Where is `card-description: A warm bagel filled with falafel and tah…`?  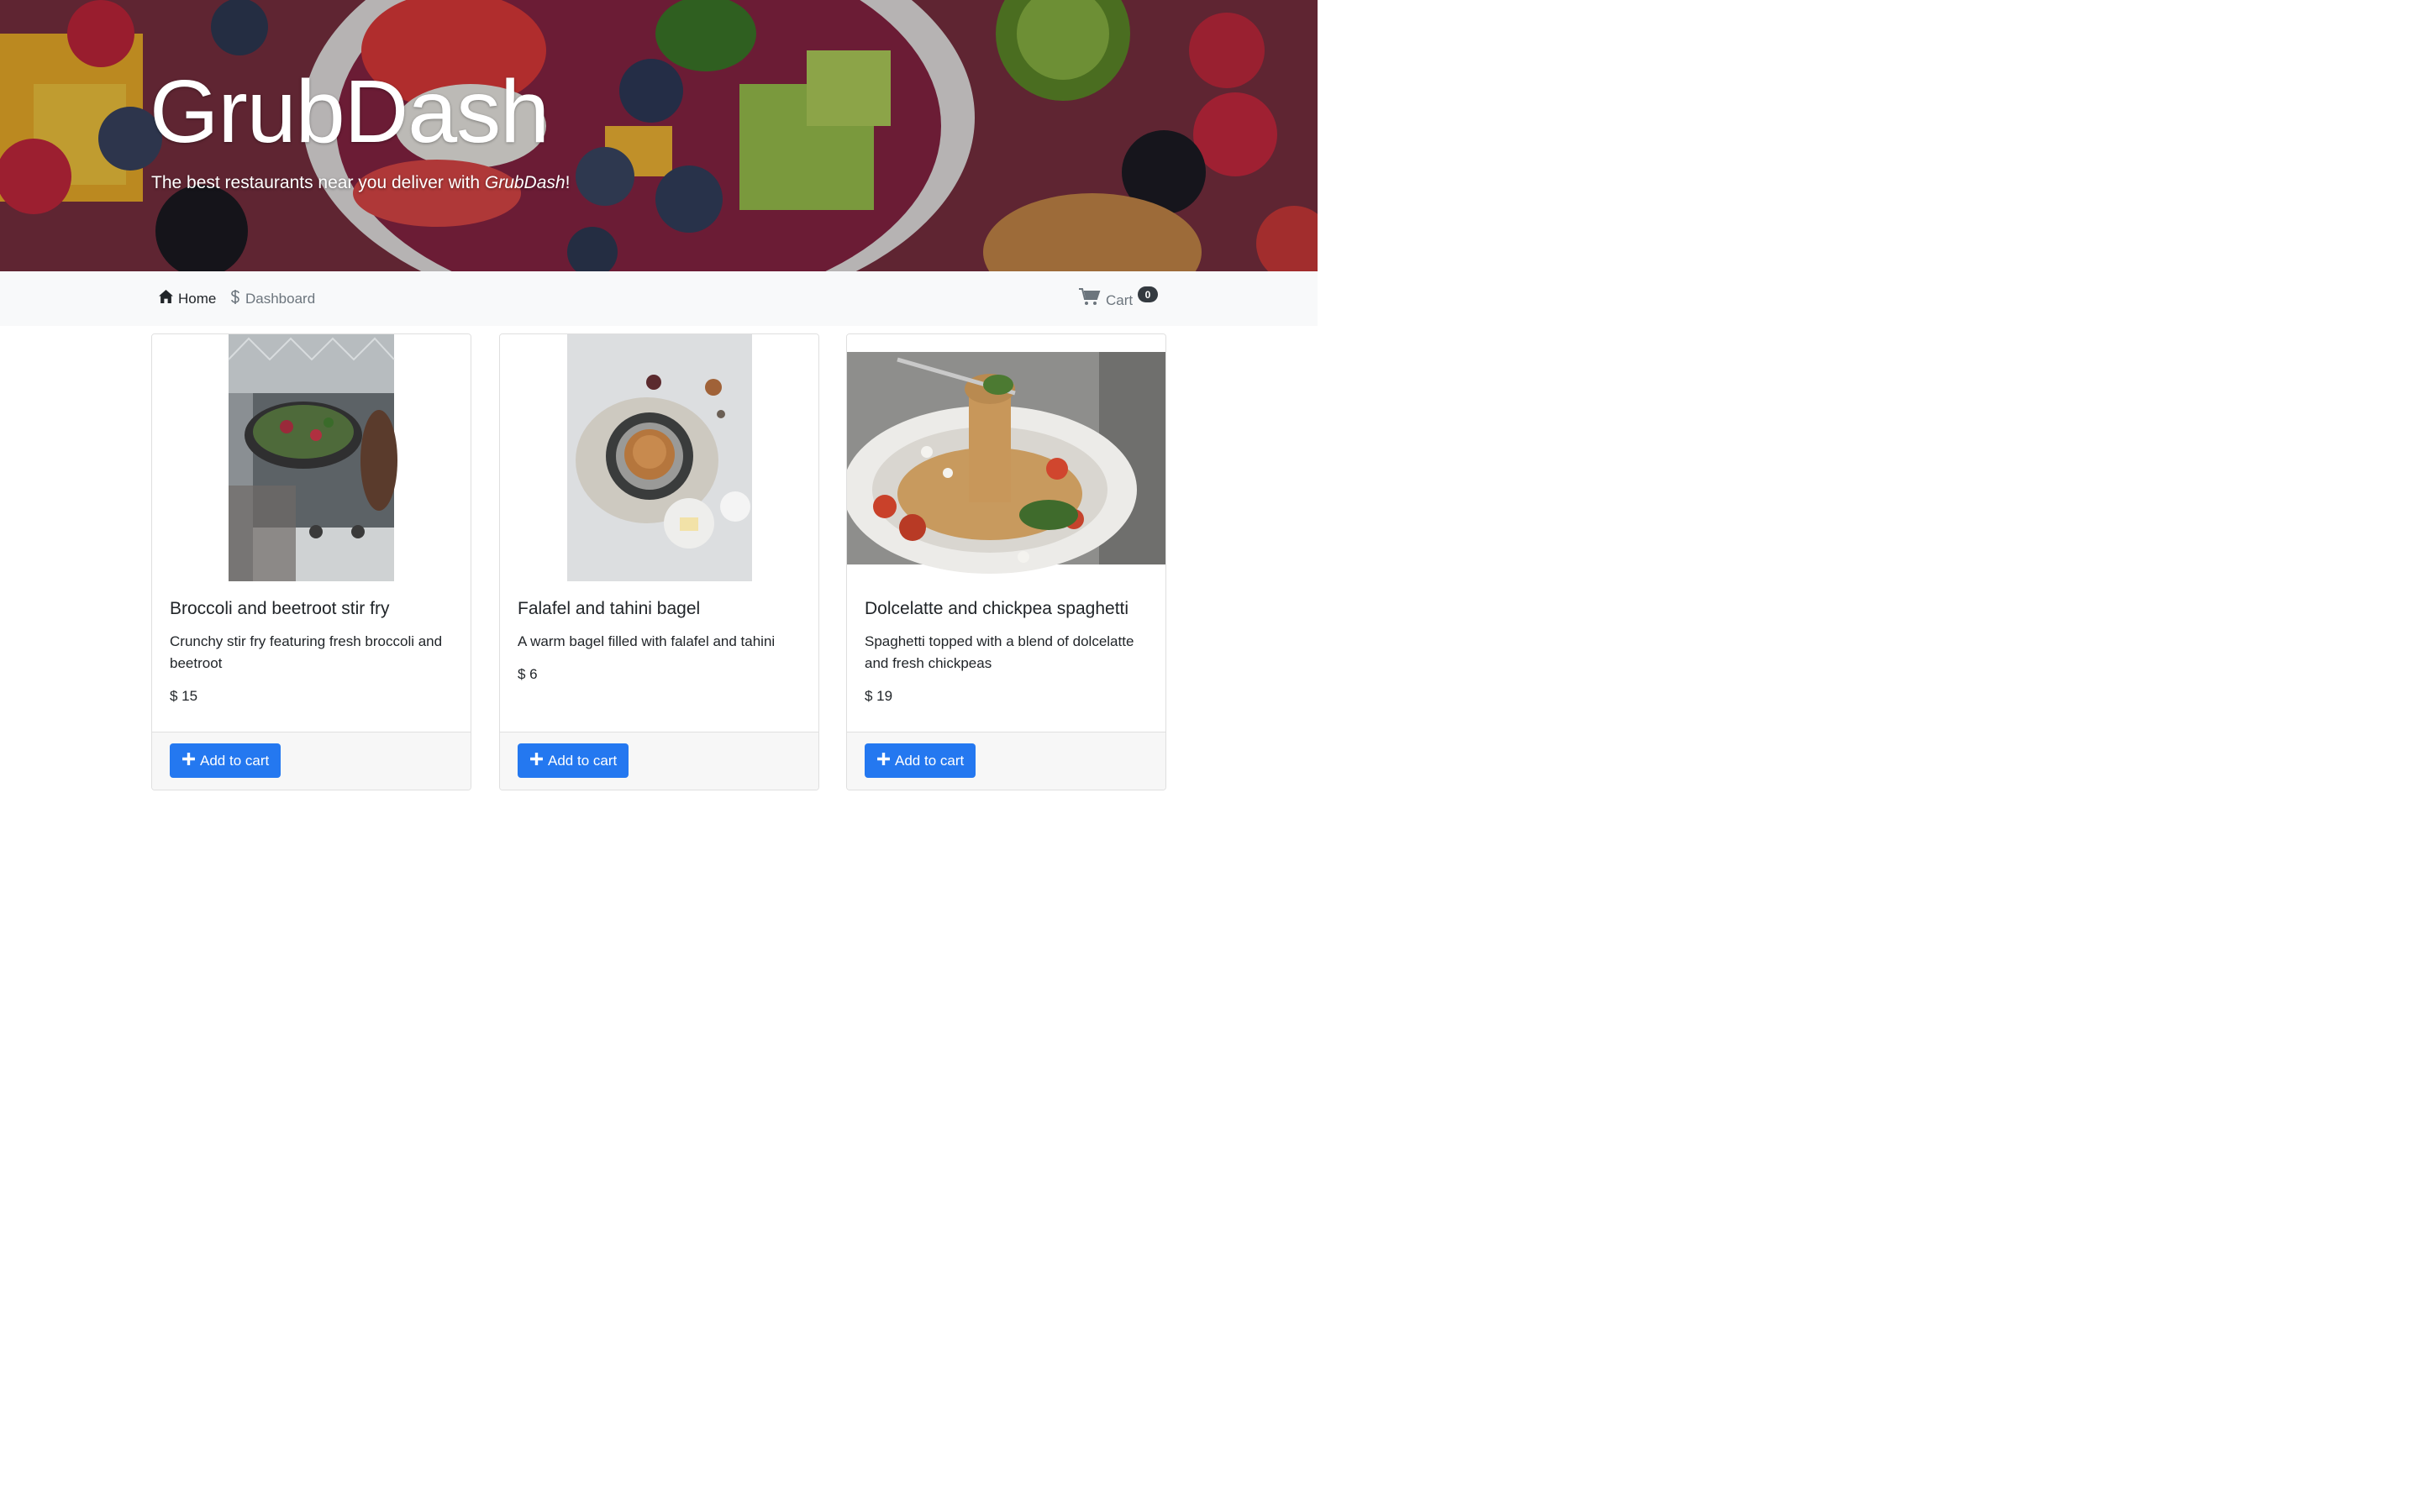
card-description: A warm bagel filled with falafel and tah… is located at coordinates (647, 641).